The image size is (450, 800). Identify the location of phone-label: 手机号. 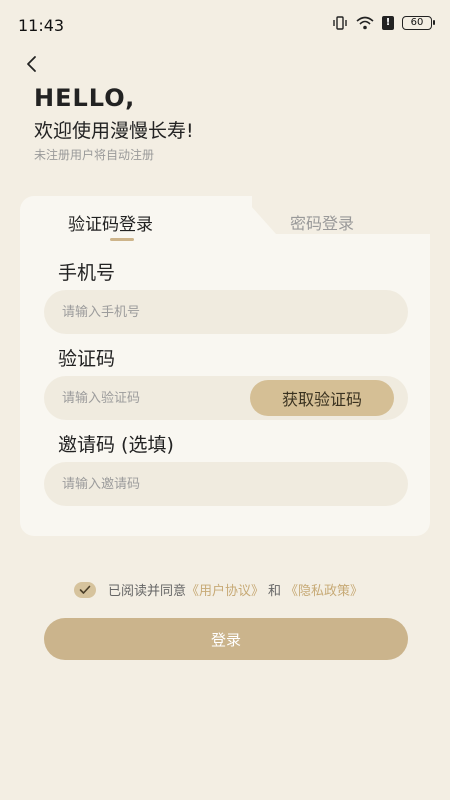
(87, 273).